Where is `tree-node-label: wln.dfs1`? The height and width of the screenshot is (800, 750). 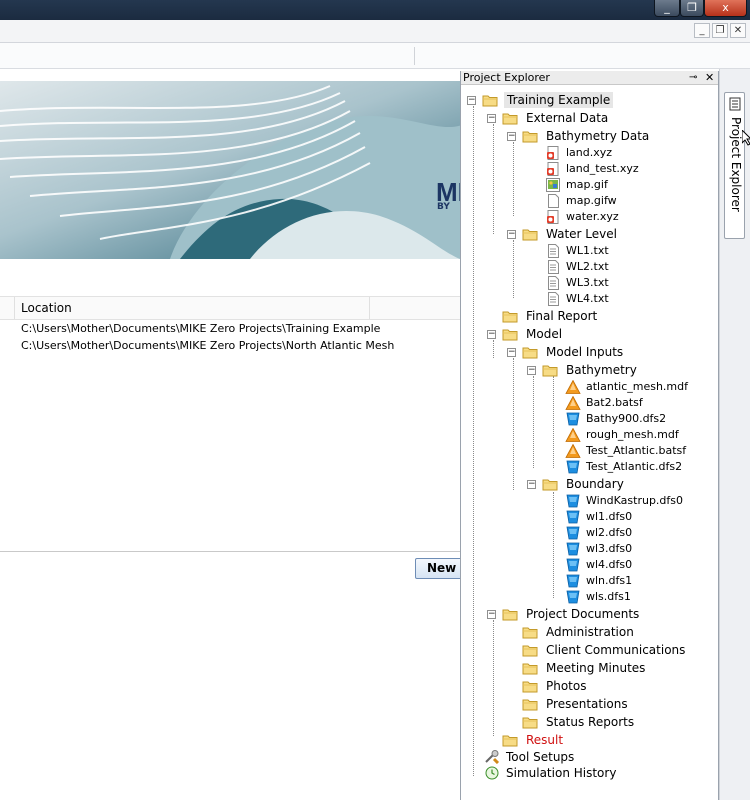 tree-node-label: wln.dfs1 is located at coordinates (609, 580).